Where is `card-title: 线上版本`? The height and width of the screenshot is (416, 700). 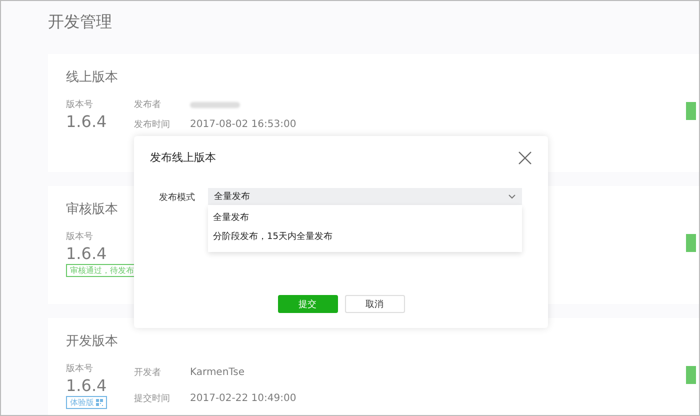
card-title: 线上版本 is located at coordinates (92, 77).